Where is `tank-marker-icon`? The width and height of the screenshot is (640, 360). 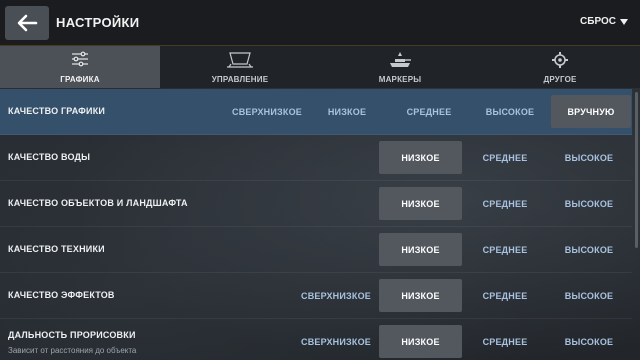 tank-marker-icon is located at coordinates (400, 59).